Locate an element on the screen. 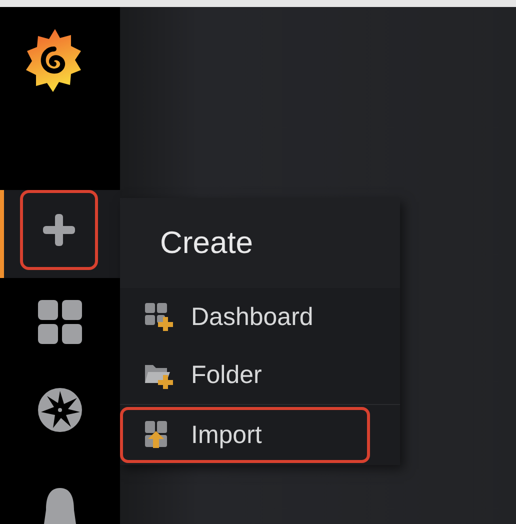 The height and width of the screenshot is (524, 516). menu-item: Dashboard is located at coordinates (245, 317).